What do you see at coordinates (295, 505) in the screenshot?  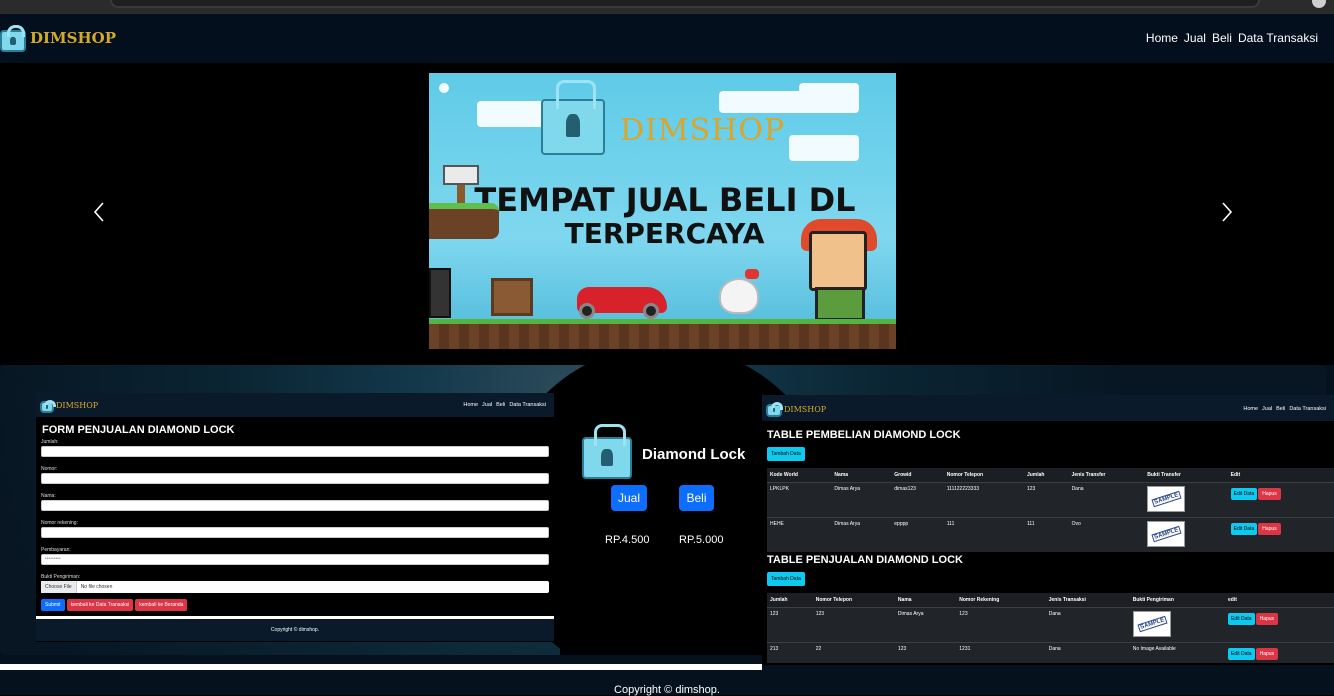 I see `nama-input` at bounding box center [295, 505].